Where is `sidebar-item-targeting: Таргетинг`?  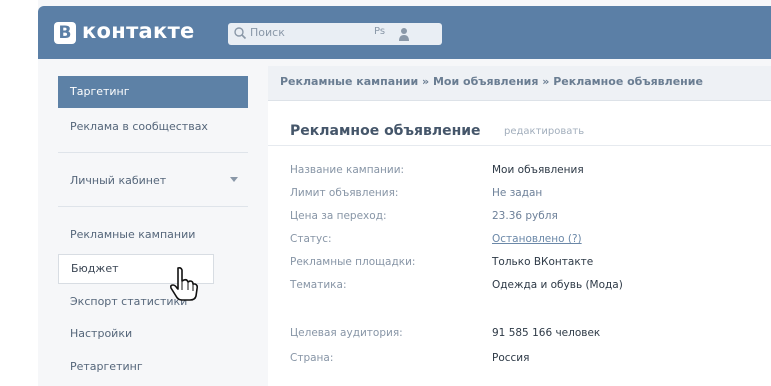
sidebar-item-targeting: Таргетинг is located at coordinates (153, 92).